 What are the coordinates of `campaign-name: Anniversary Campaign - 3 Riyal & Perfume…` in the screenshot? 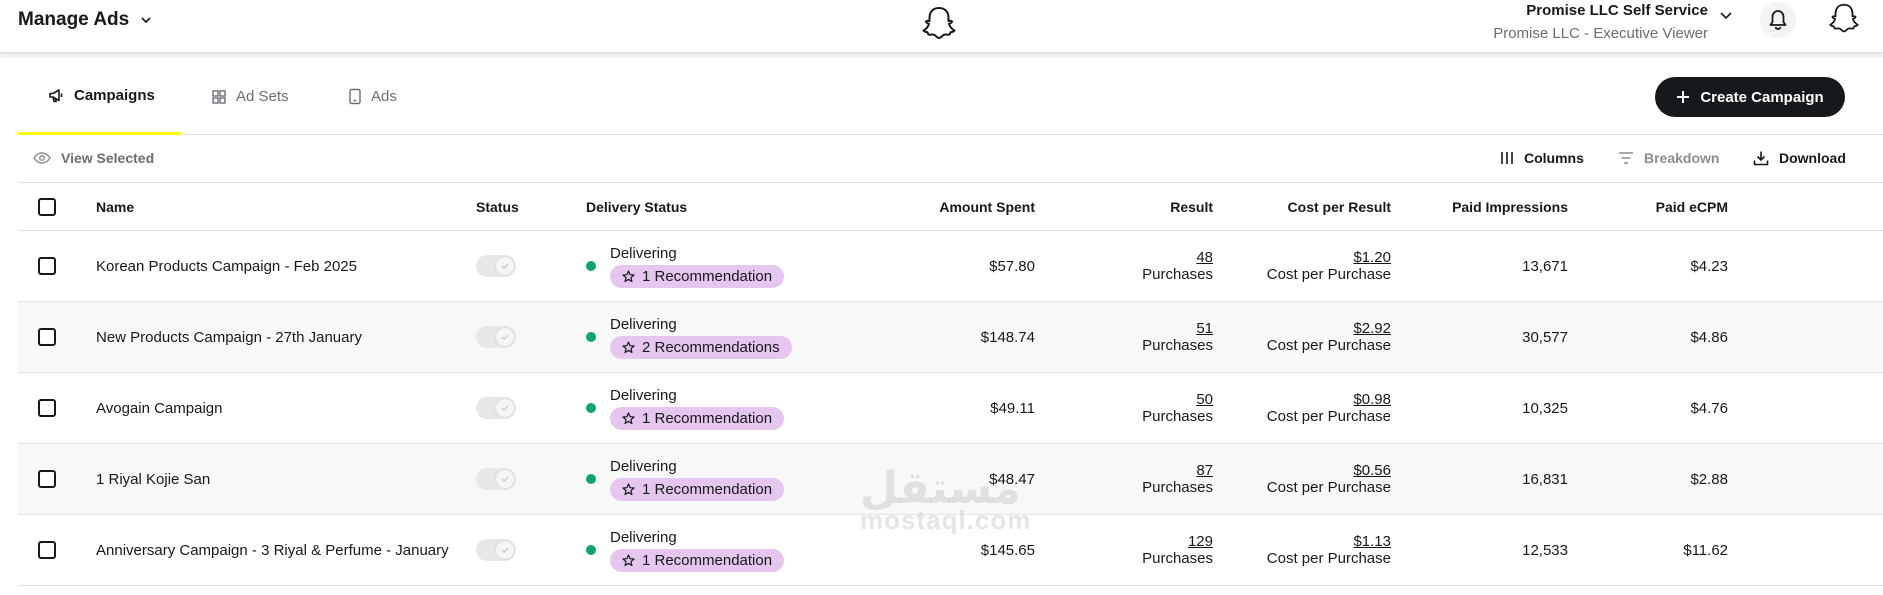 It's located at (281, 550).